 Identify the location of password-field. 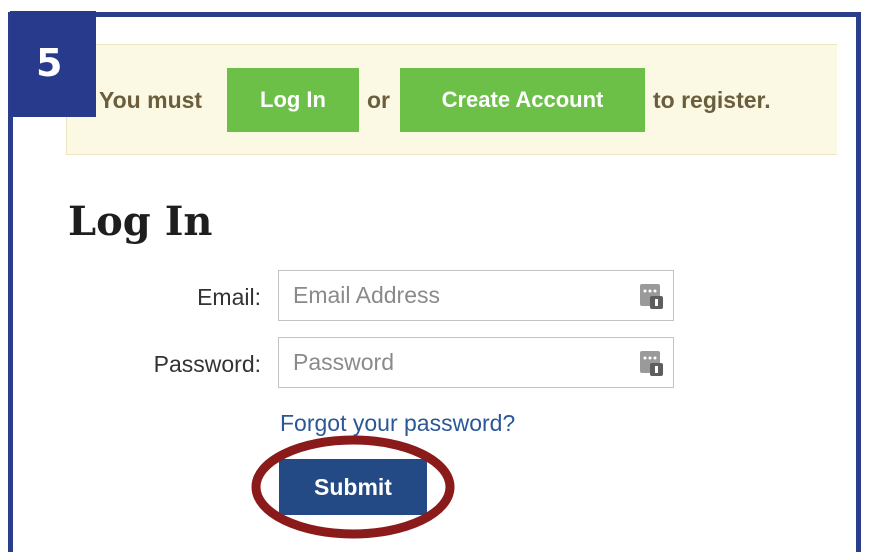
(476, 362).